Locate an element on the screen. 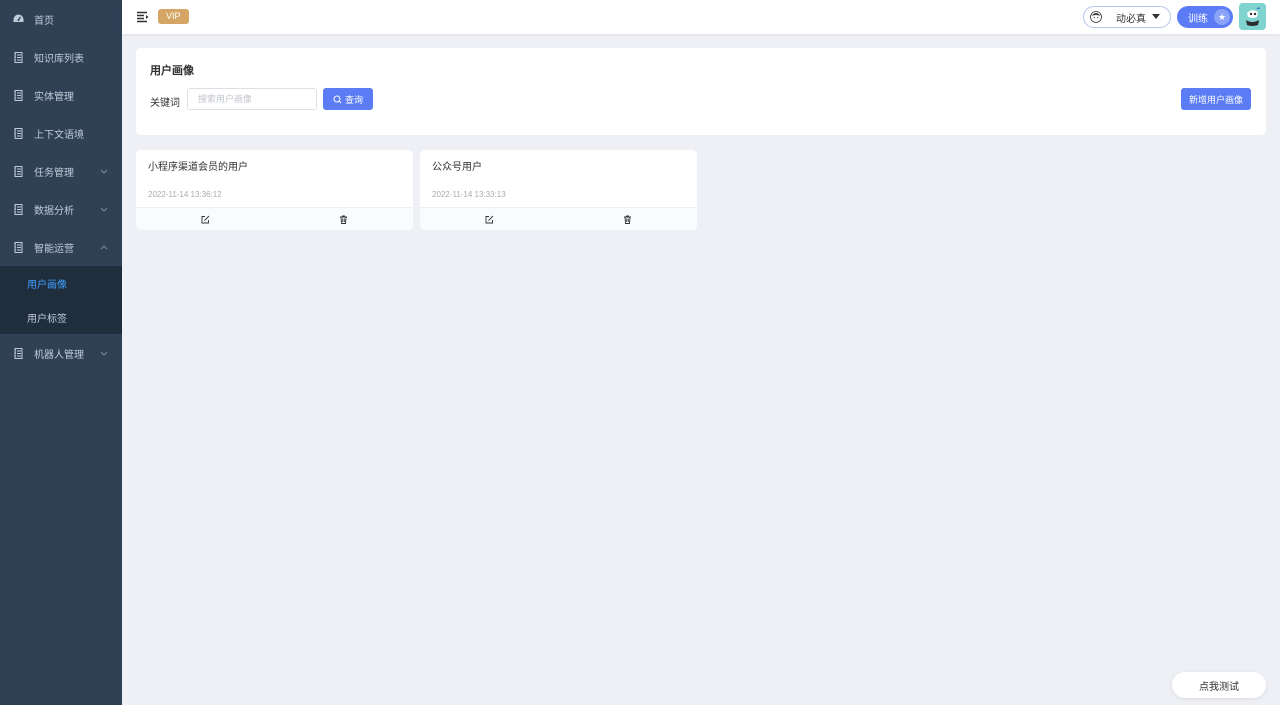 The width and height of the screenshot is (1280, 705). query-button: 查询 is located at coordinates (348, 99).